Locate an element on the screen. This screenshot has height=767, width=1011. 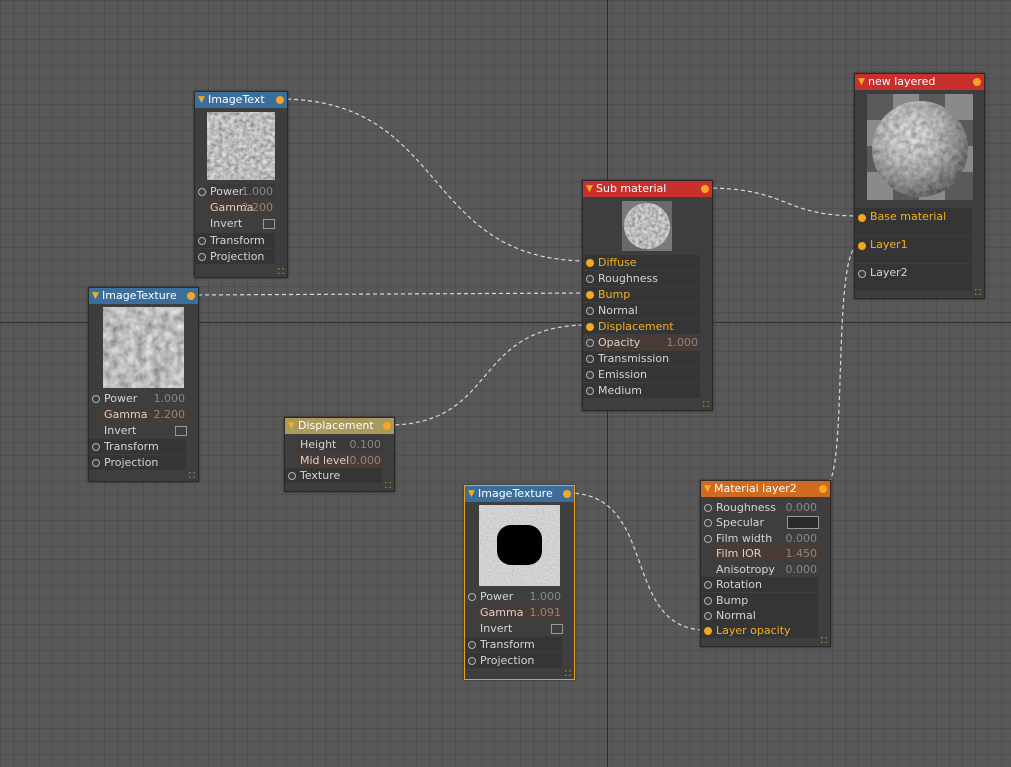
gamma-value: 1.091 is located at coordinates (538, 612).